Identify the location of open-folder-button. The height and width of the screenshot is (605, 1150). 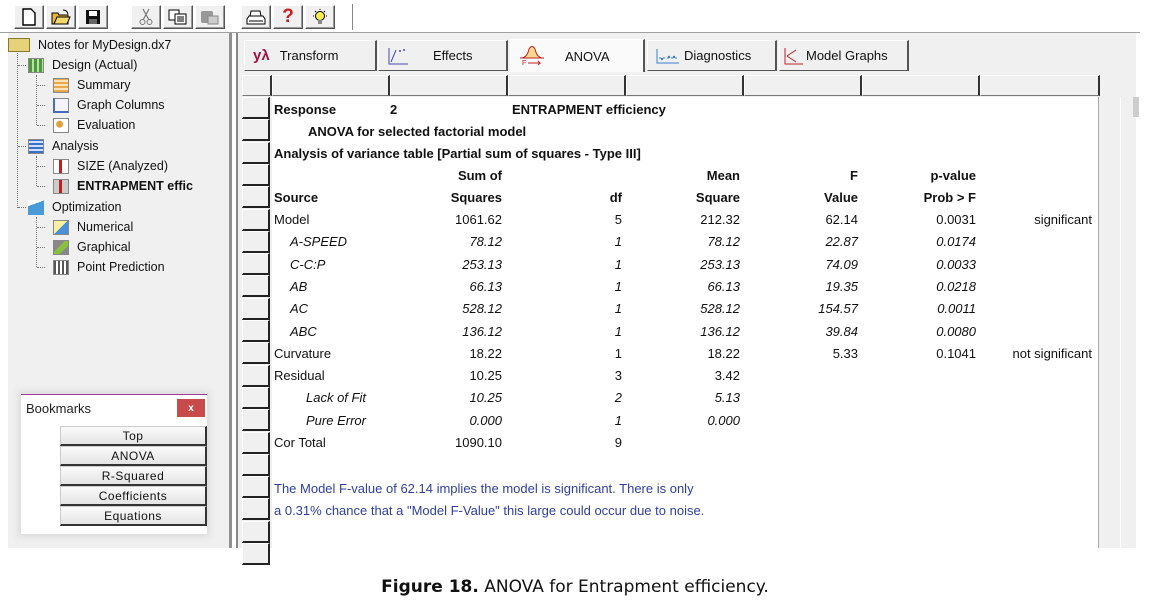
(61, 17).